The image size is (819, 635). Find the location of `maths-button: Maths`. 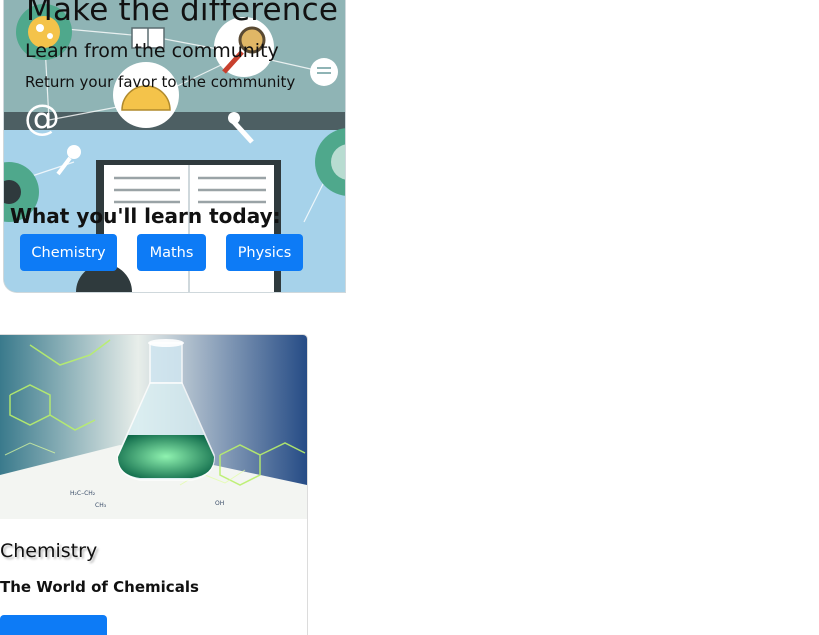

maths-button: Maths is located at coordinates (171, 252).